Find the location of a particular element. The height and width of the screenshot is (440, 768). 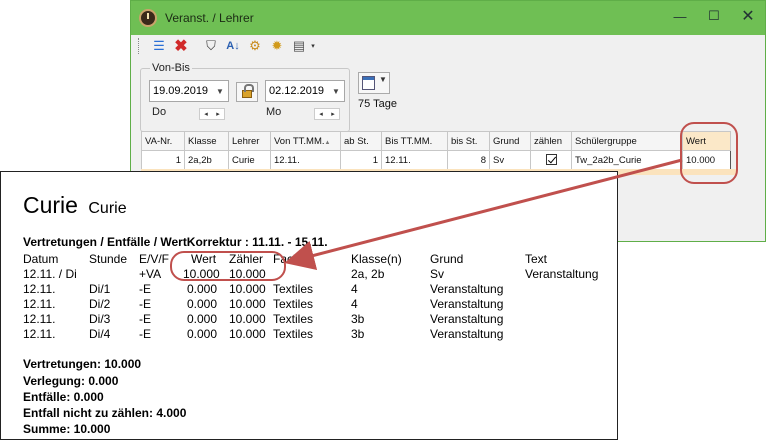

settings-icon: ⚙ is located at coordinates (255, 46).